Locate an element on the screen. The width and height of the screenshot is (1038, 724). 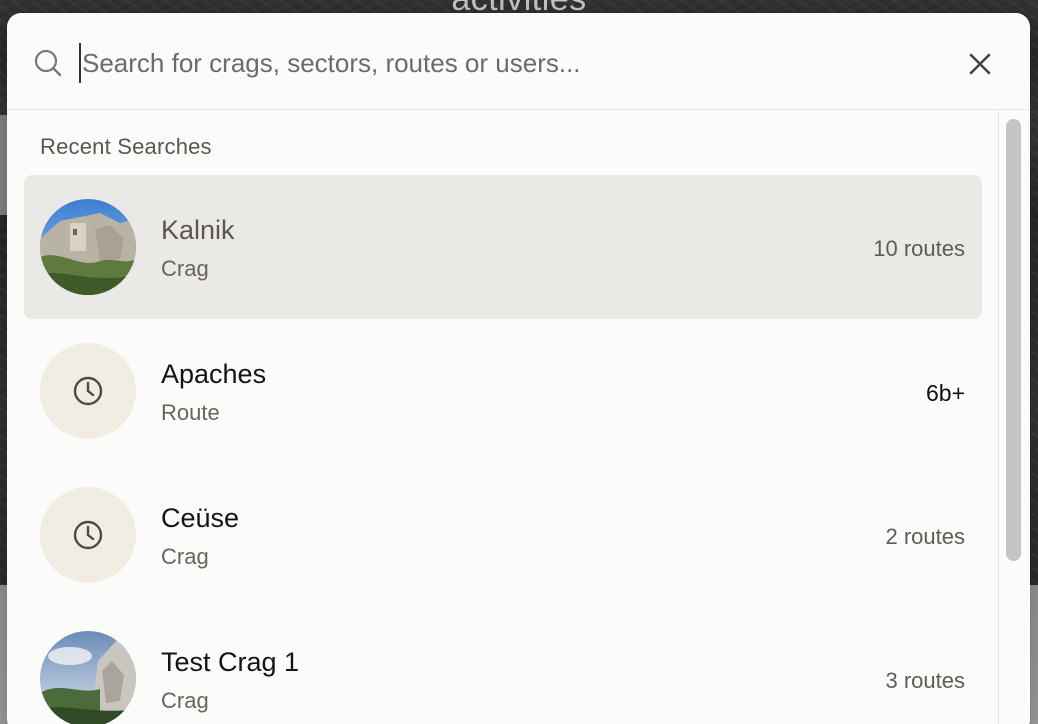
item-name: Test Crag 1 is located at coordinates (230, 662).